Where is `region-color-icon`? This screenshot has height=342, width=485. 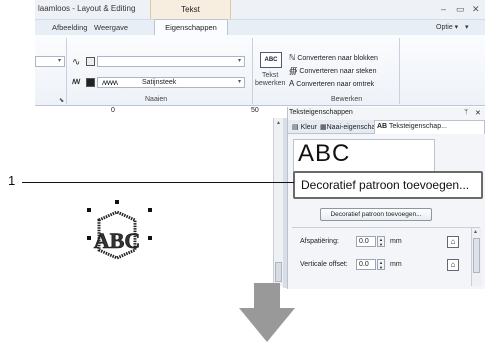
region-color-icon is located at coordinates (90, 82).